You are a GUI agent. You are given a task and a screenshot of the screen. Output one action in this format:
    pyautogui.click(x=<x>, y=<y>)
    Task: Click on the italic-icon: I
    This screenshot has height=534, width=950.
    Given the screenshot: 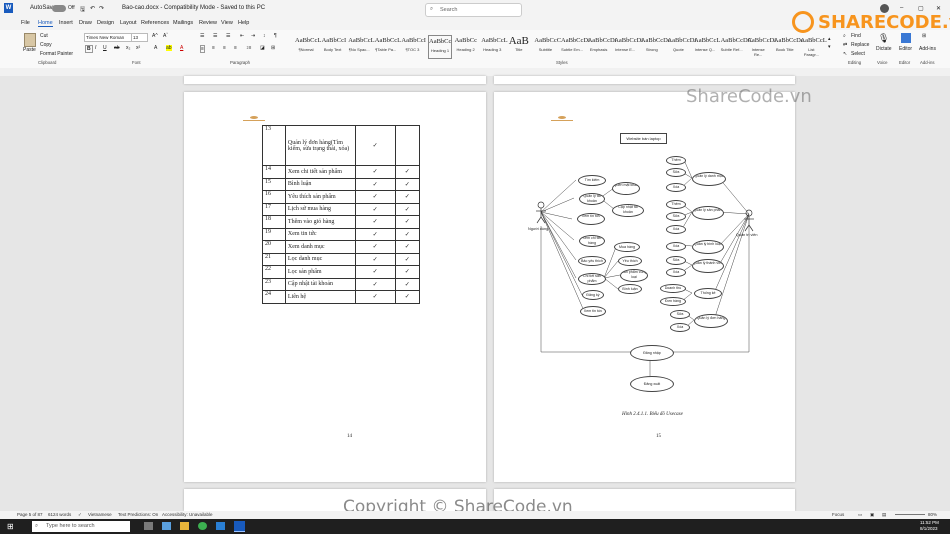 What is the action you would take?
    pyautogui.click(x=95, y=48)
    